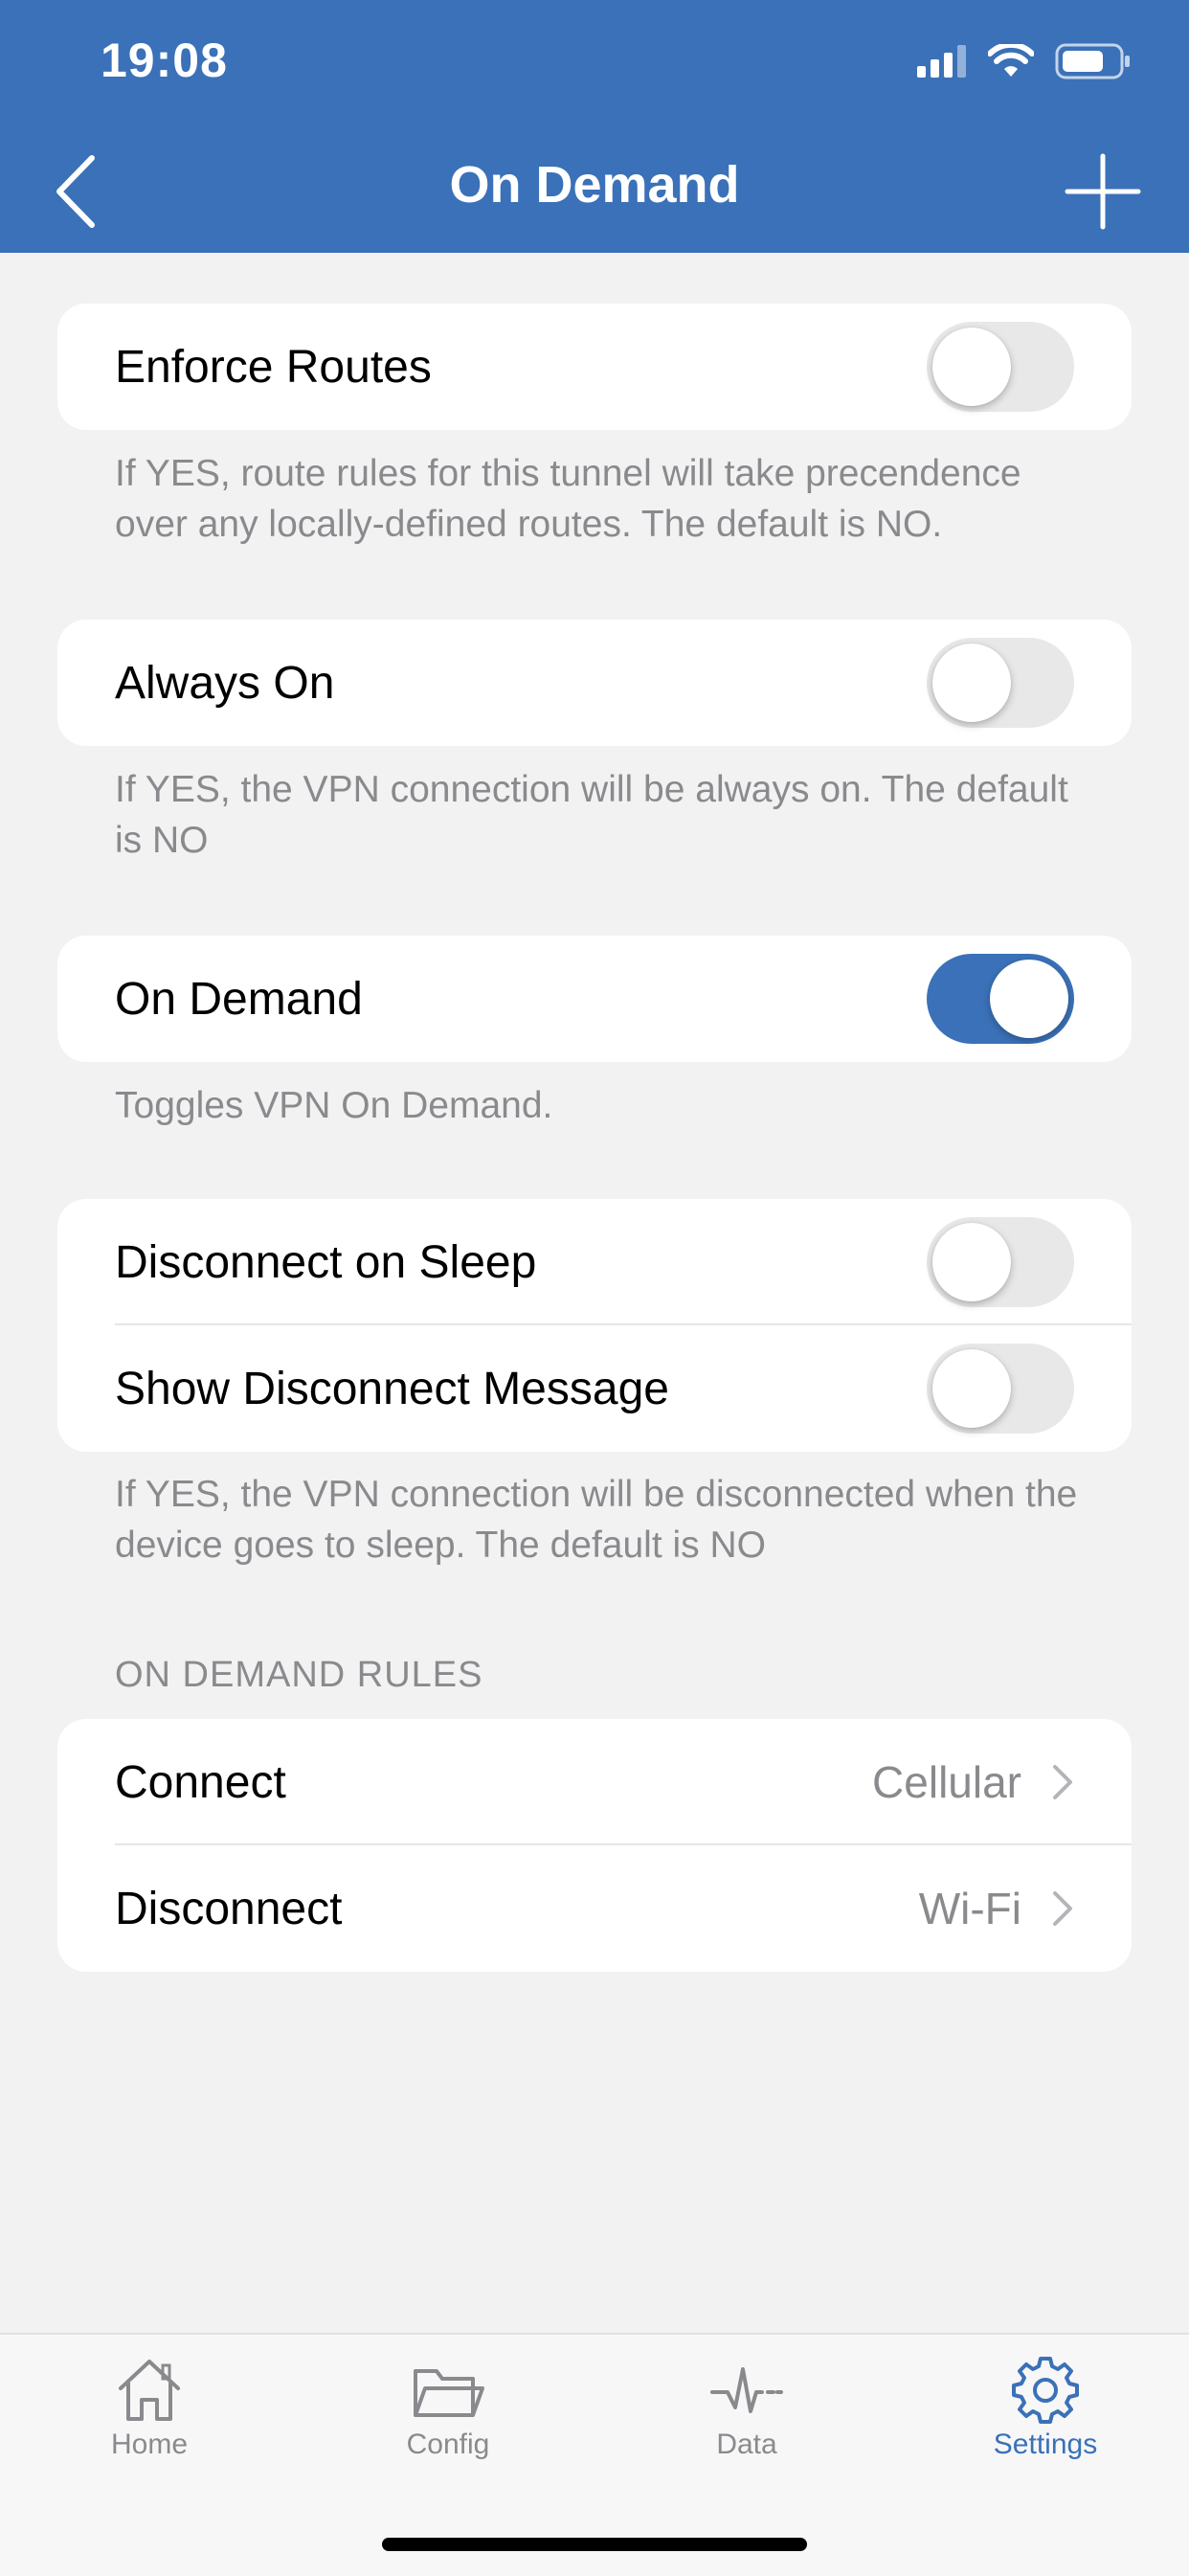  Describe the element at coordinates (969, 1908) in the screenshot. I see `rule-value: Wi-Fi` at that location.